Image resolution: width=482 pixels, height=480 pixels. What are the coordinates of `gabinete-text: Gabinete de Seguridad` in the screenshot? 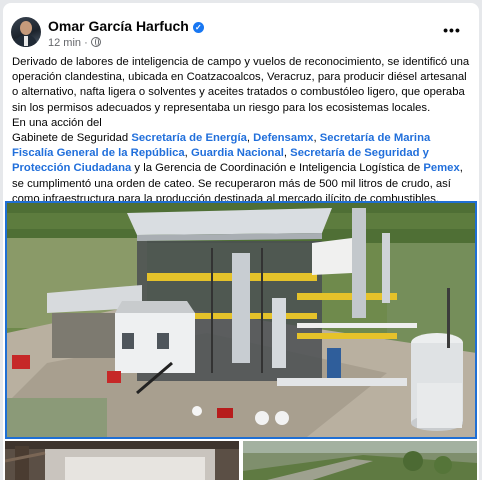 It's located at (70, 138).